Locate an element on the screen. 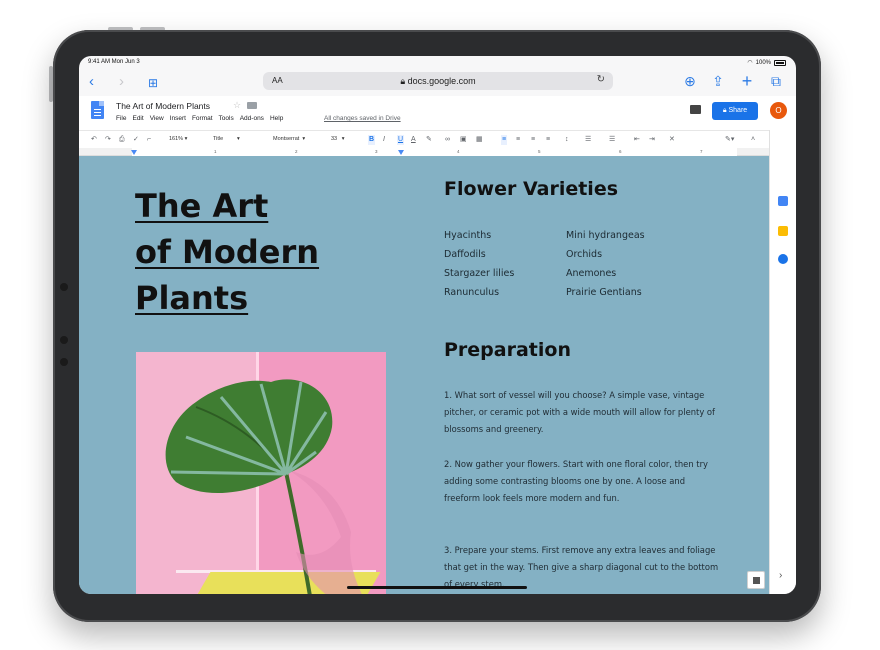 The image size is (880, 650). docs-logo-icon is located at coordinates (97, 110).